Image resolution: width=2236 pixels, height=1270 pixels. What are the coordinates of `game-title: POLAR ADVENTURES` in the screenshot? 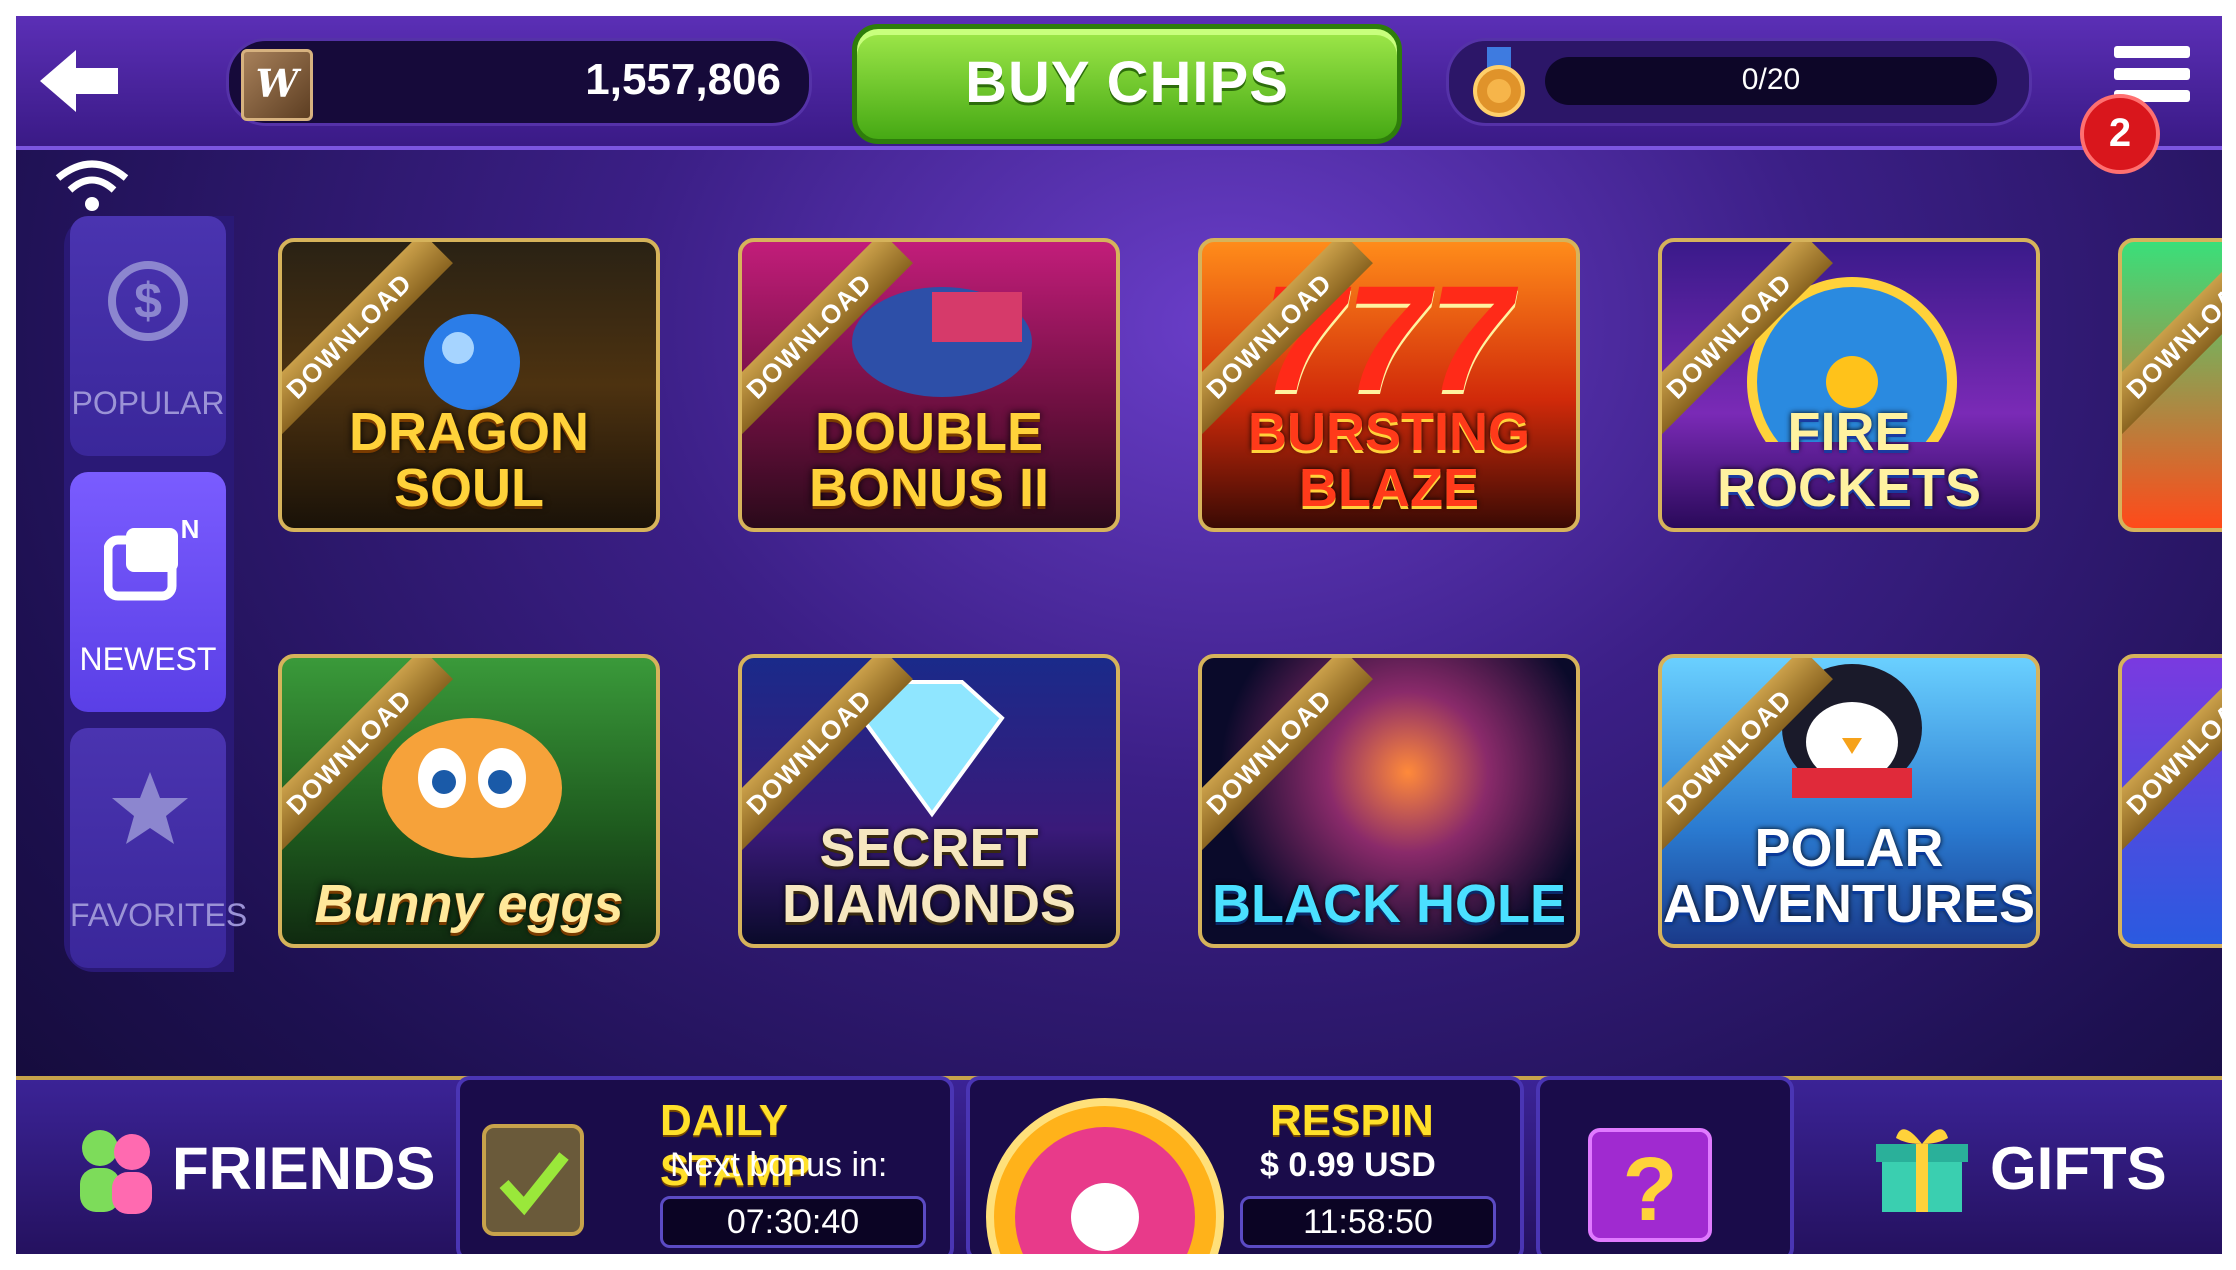 It's located at (1849, 876).